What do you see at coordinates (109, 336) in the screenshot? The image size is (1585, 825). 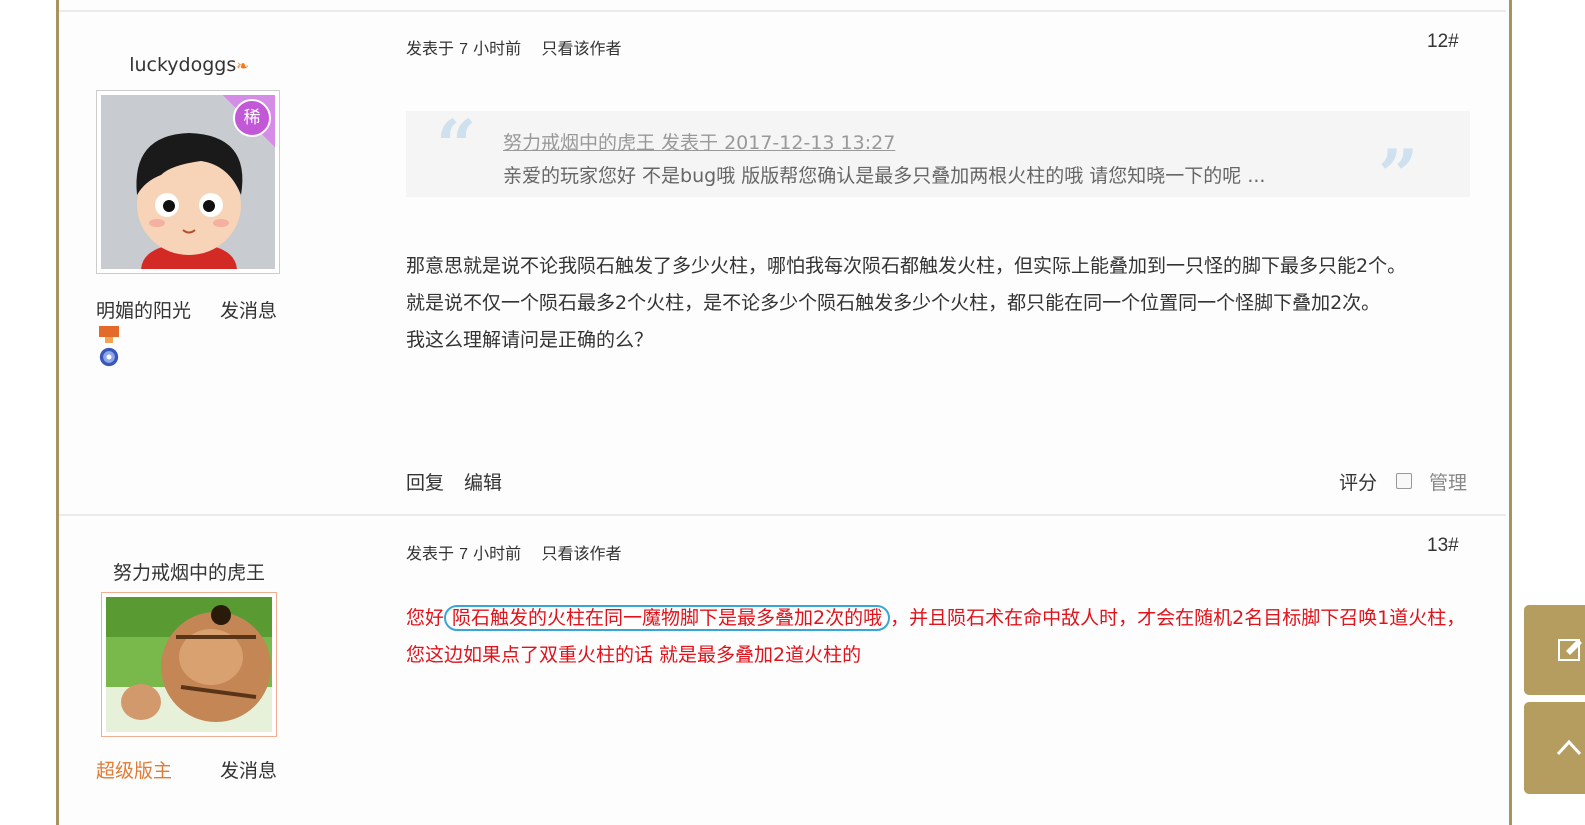 I see `medal-icon` at bounding box center [109, 336].